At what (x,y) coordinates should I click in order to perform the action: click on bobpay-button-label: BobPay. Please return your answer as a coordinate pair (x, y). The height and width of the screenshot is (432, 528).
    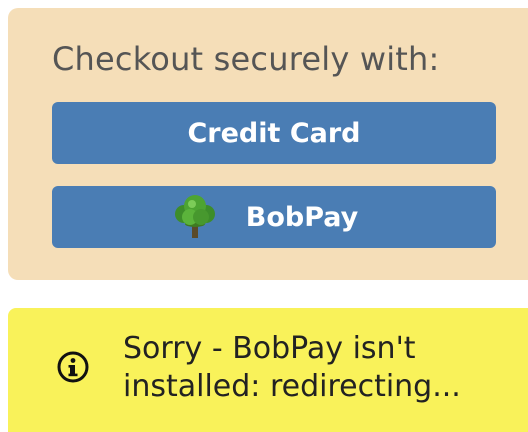
    Looking at the image, I should click on (302, 217).